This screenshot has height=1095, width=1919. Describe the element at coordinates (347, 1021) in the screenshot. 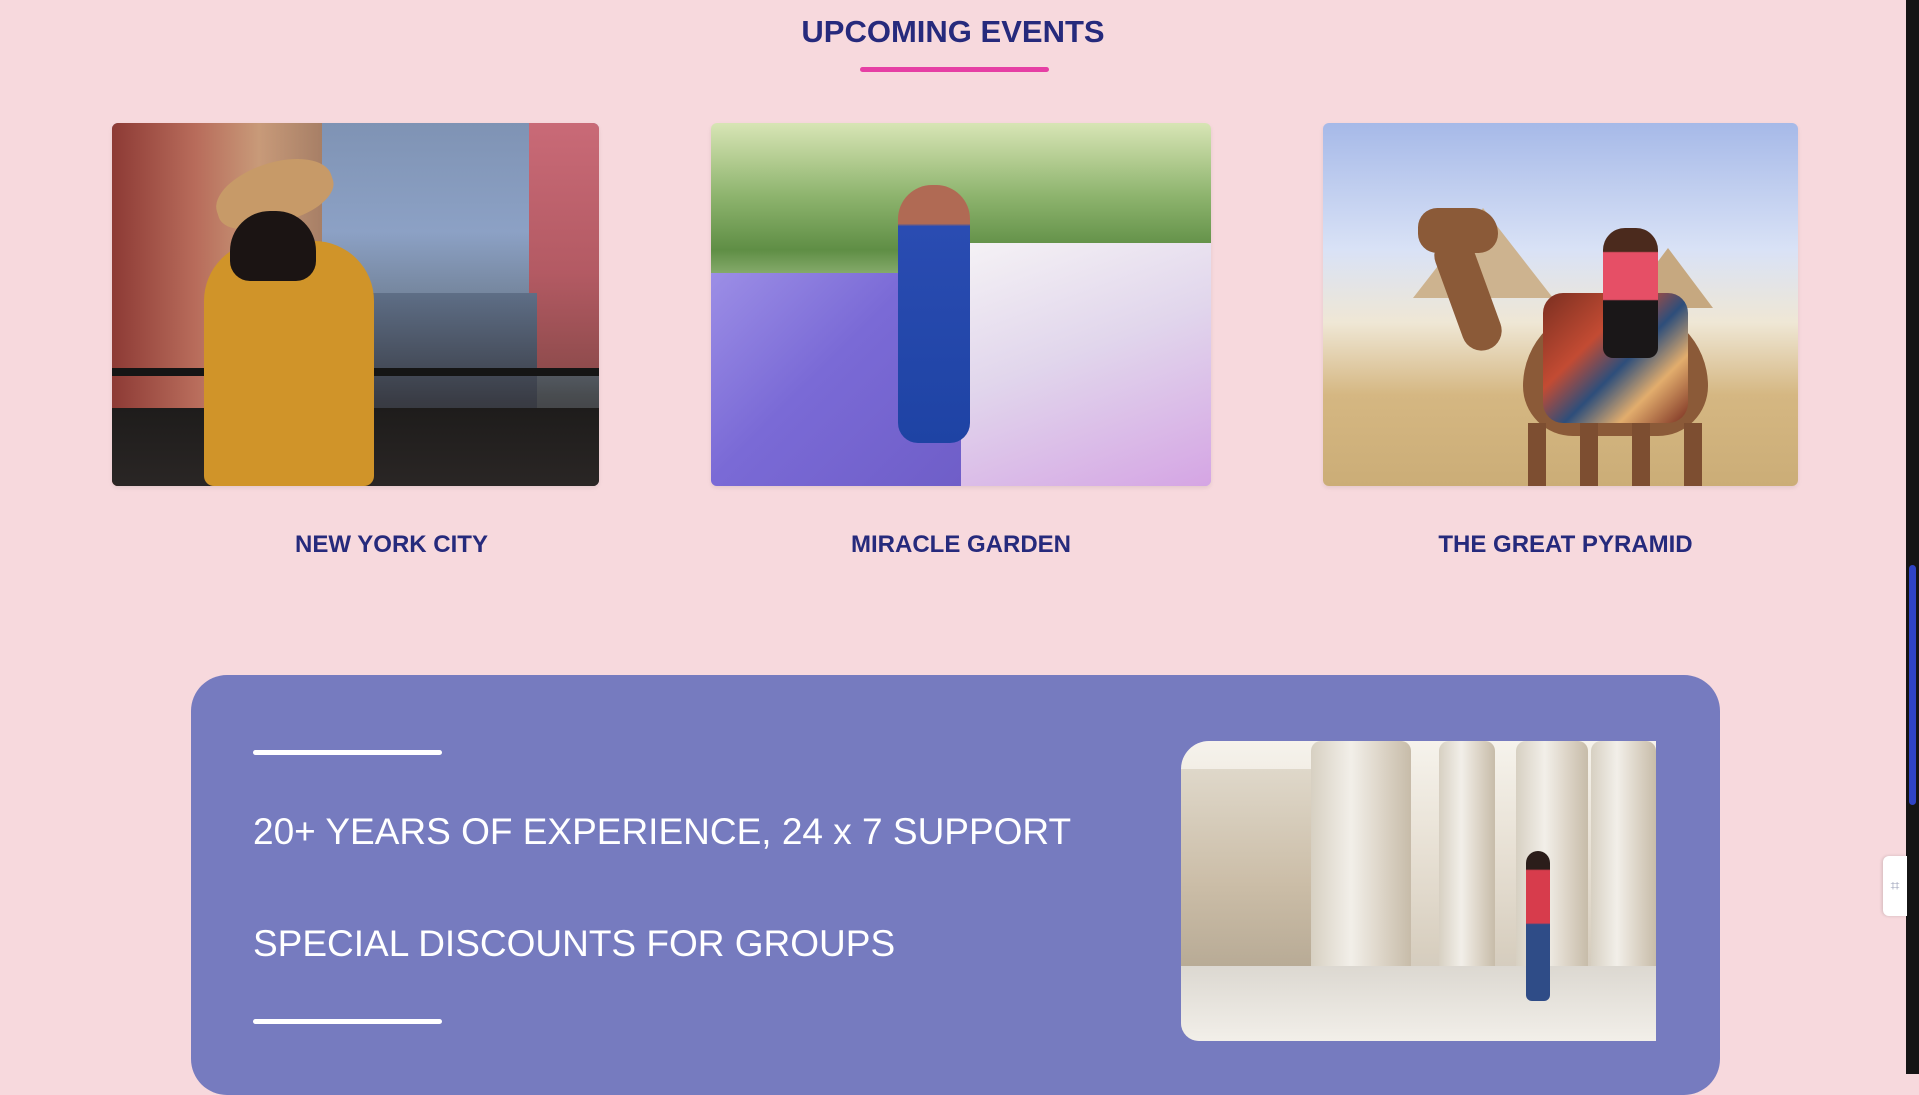

I see `promo-divider-bottom` at that location.